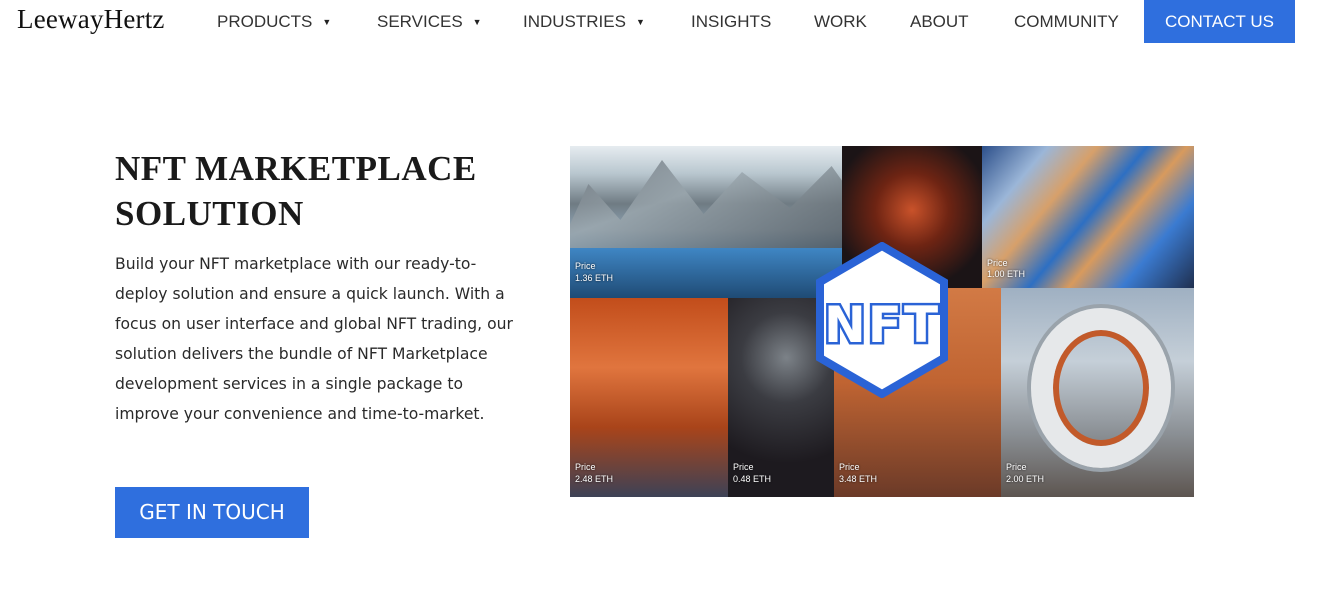  I want to click on nav-insights: INSIGHTS, so click(731, 22).